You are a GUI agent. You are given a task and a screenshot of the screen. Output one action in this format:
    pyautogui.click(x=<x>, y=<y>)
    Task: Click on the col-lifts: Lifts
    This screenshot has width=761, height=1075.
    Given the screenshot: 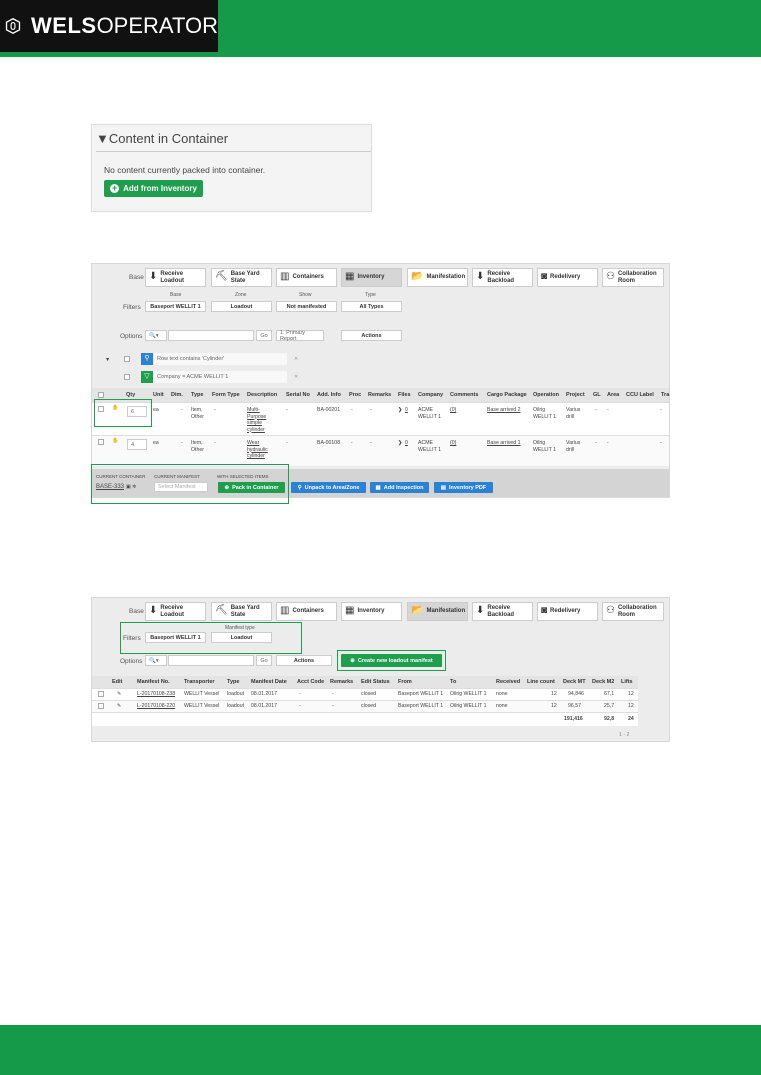 What is the action you would take?
    pyautogui.click(x=627, y=682)
    